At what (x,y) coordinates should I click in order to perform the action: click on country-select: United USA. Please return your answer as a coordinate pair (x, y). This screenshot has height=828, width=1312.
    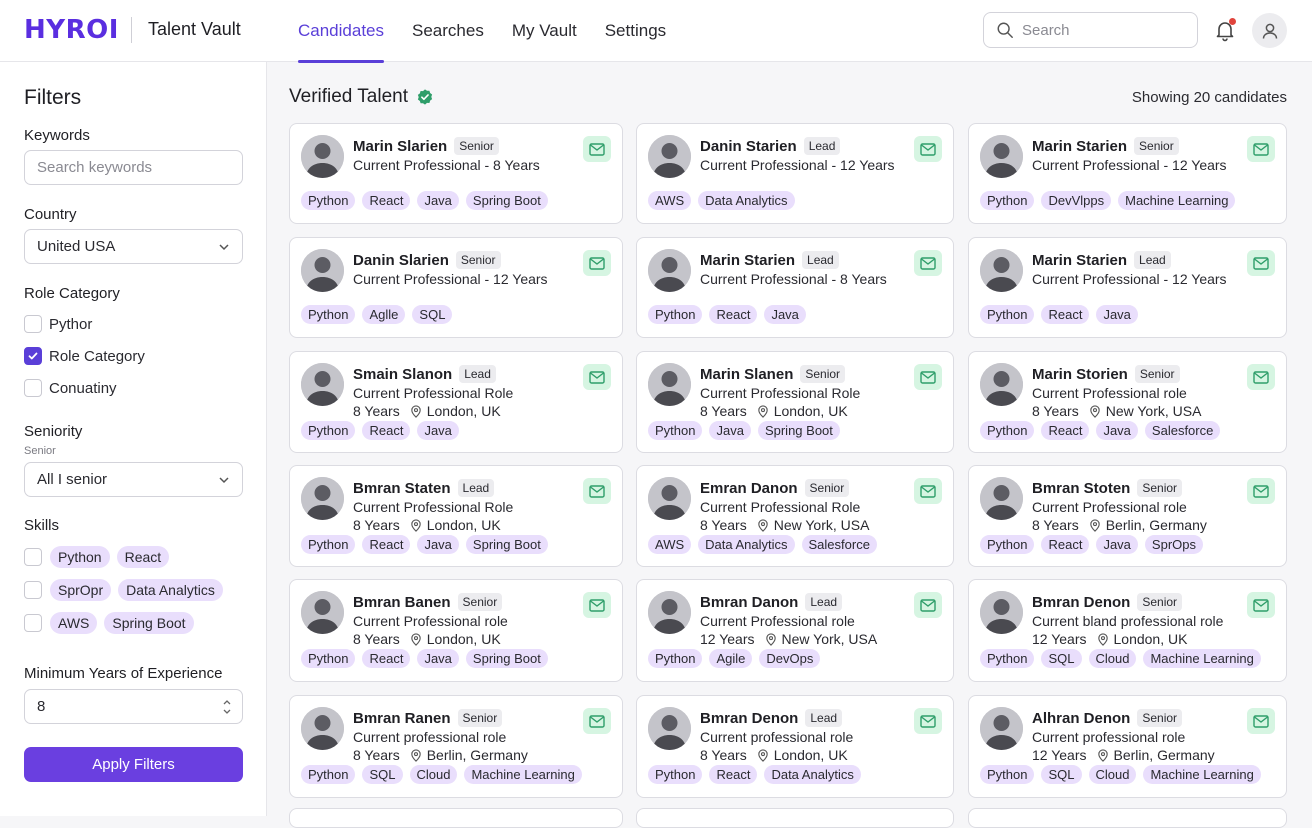
    Looking at the image, I should click on (133, 246).